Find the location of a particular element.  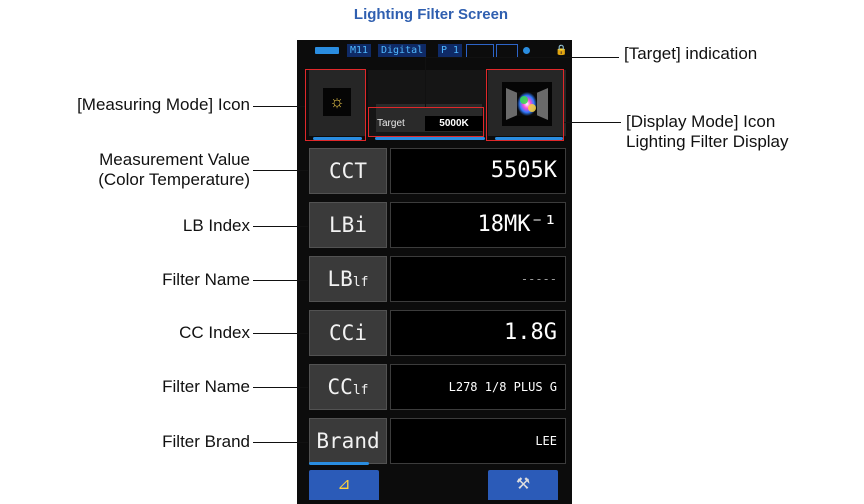

display-mode-callout-line1: [Display Mode] Icon is located at coordinates (701, 121).